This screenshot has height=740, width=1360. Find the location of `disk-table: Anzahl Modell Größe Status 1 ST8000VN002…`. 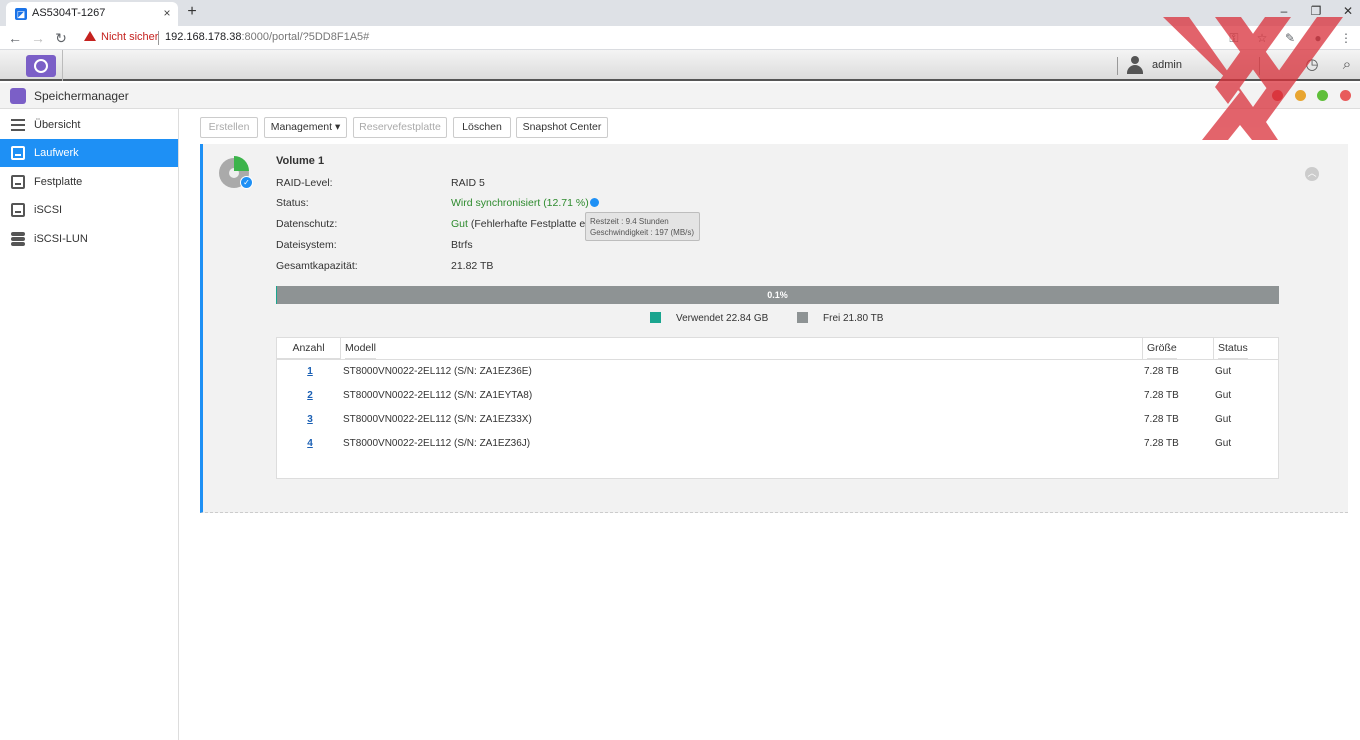

disk-table: Anzahl Modell Größe Status 1 ST8000VN002… is located at coordinates (777, 408).